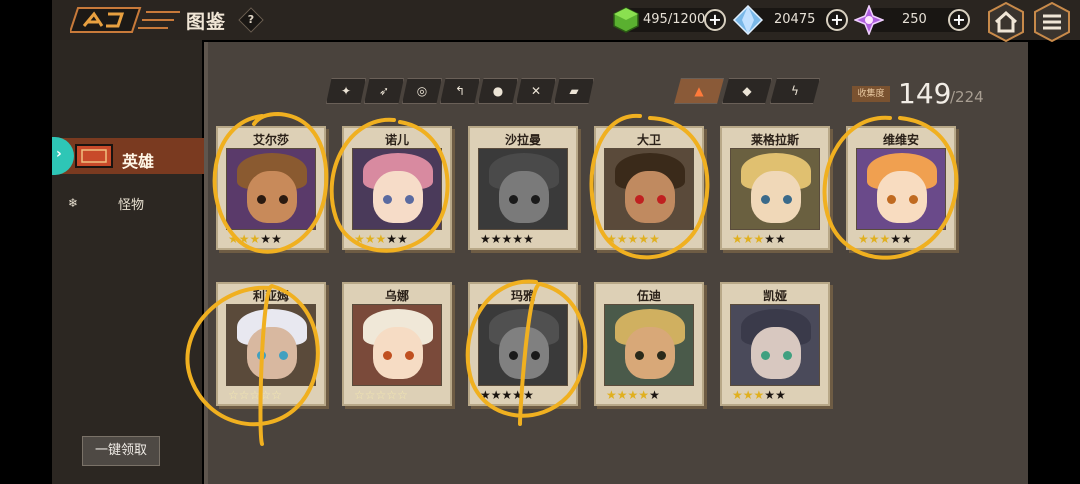 This screenshot has width=1080, height=484. What do you see at coordinates (131, 203) in the screenshot?
I see `tab-monsters: 怪物` at bounding box center [131, 203].